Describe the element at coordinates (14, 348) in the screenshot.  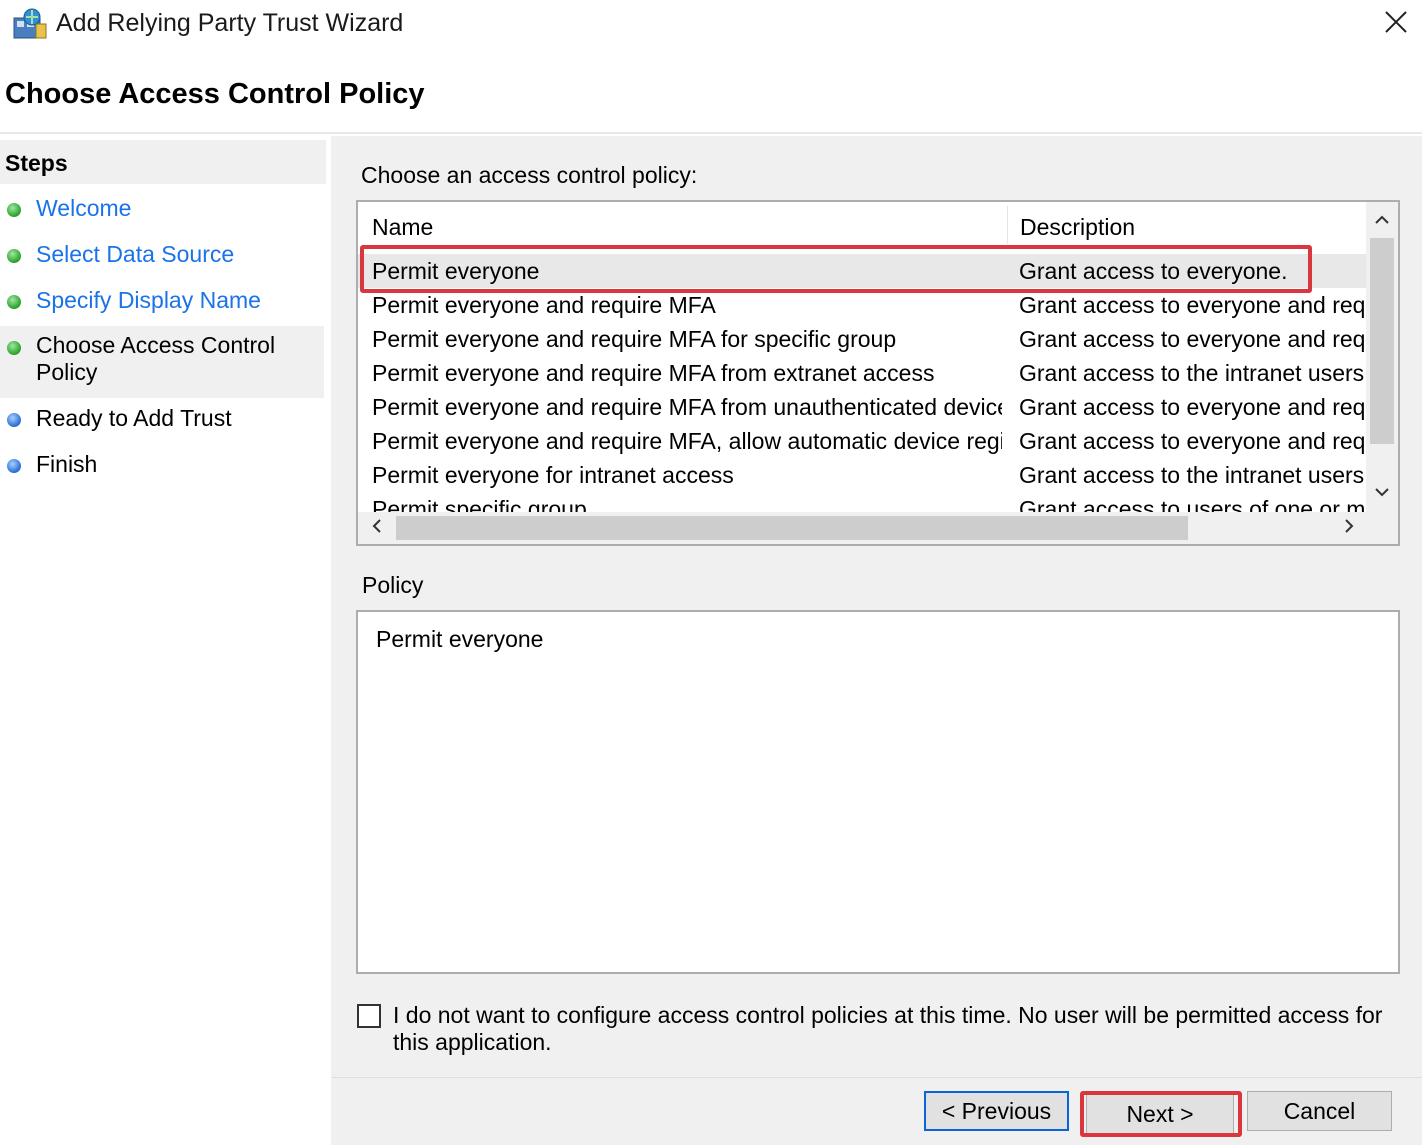
I see `step-current-icon` at that location.